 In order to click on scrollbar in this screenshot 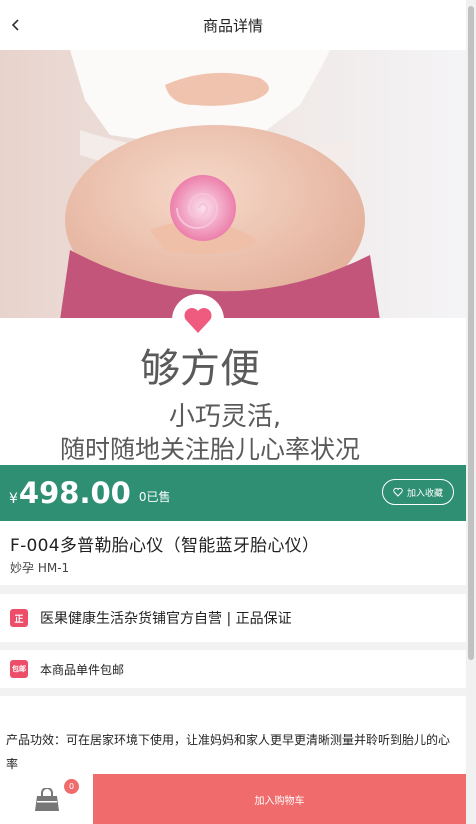, I will do `click(471, 412)`.